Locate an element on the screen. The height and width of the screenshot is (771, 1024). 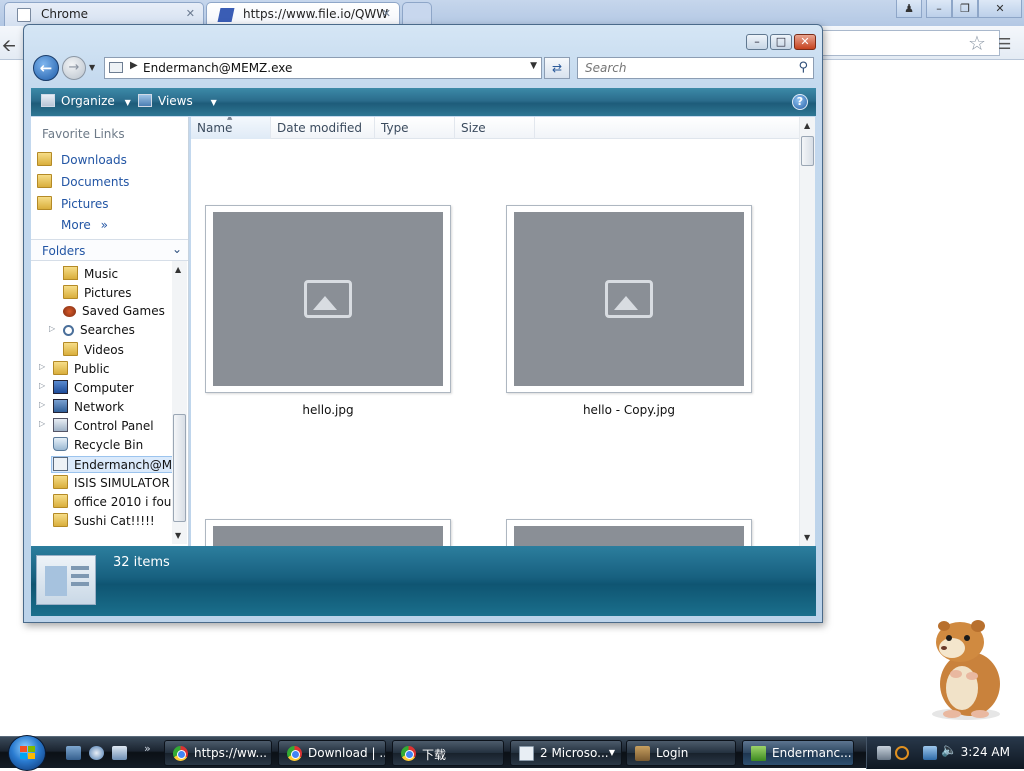
views-button: Views ▼ is located at coordinates (177, 101).